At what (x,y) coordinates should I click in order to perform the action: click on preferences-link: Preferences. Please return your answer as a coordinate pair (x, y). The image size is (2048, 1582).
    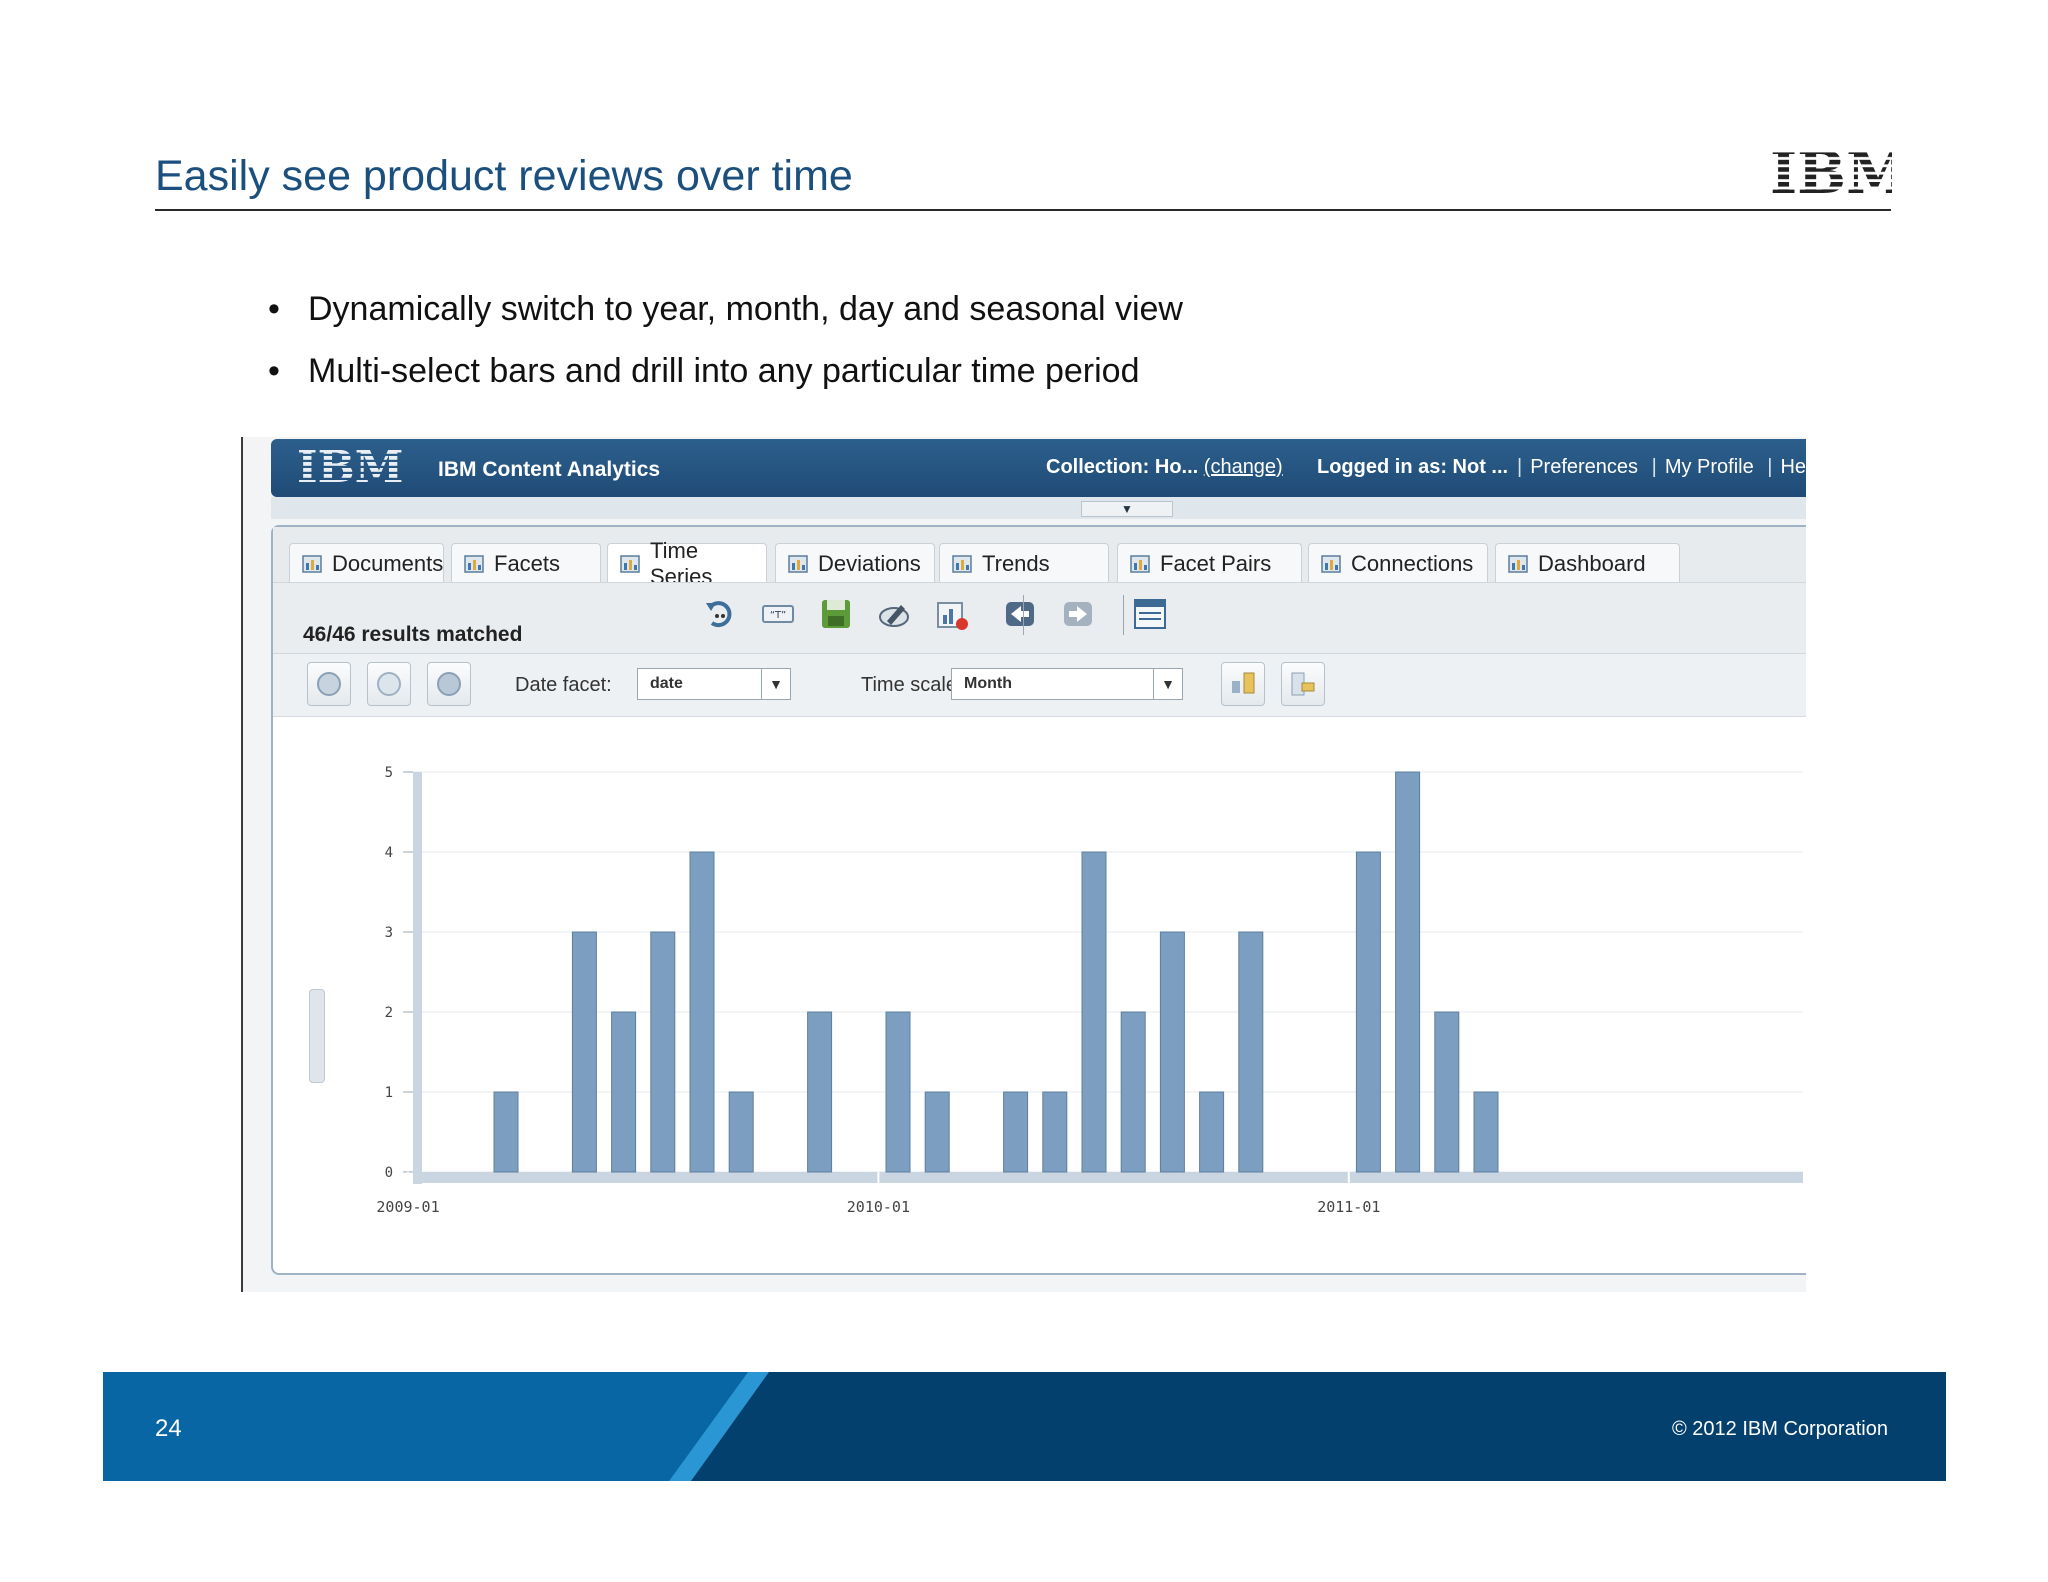
    Looking at the image, I should click on (1584, 467).